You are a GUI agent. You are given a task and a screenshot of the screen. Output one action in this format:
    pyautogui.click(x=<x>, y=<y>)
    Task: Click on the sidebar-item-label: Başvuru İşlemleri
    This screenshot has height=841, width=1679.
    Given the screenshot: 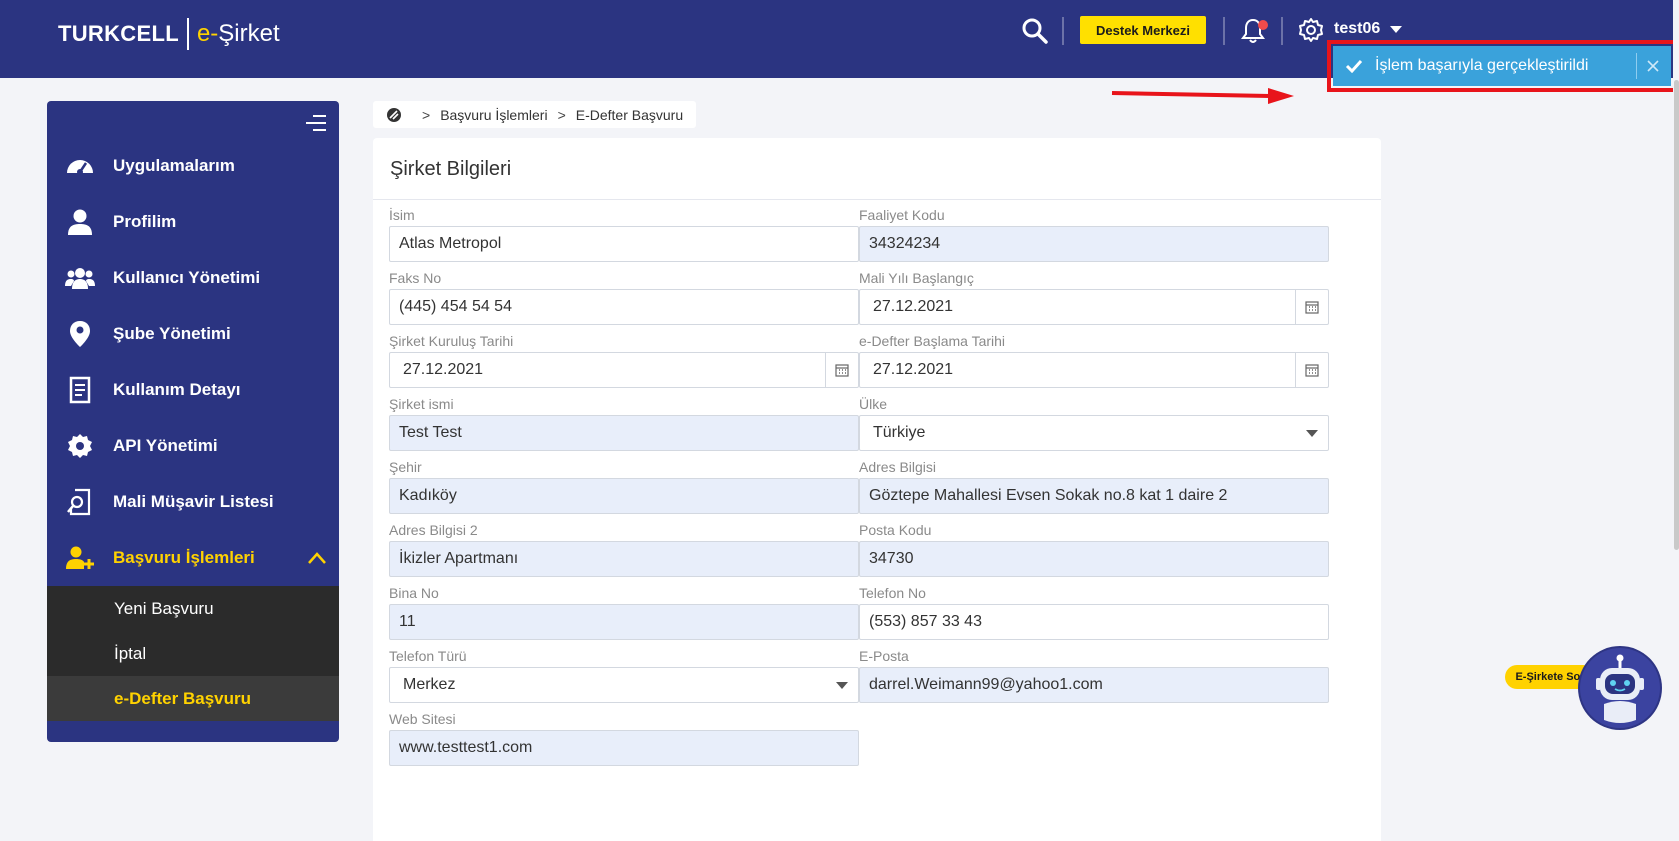 What is the action you would take?
    pyautogui.click(x=184, y=557)
    